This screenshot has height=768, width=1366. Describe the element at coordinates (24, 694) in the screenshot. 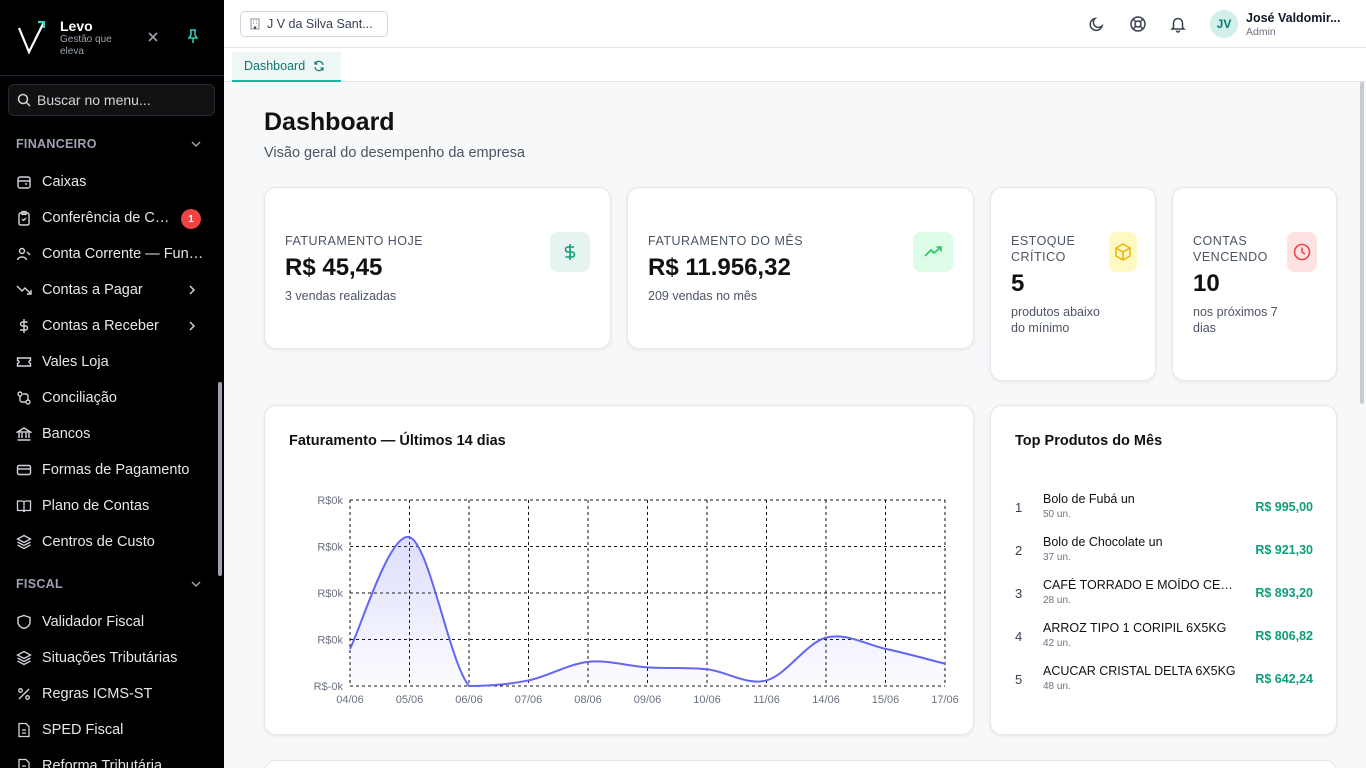

I see `percent-icon` at that location.